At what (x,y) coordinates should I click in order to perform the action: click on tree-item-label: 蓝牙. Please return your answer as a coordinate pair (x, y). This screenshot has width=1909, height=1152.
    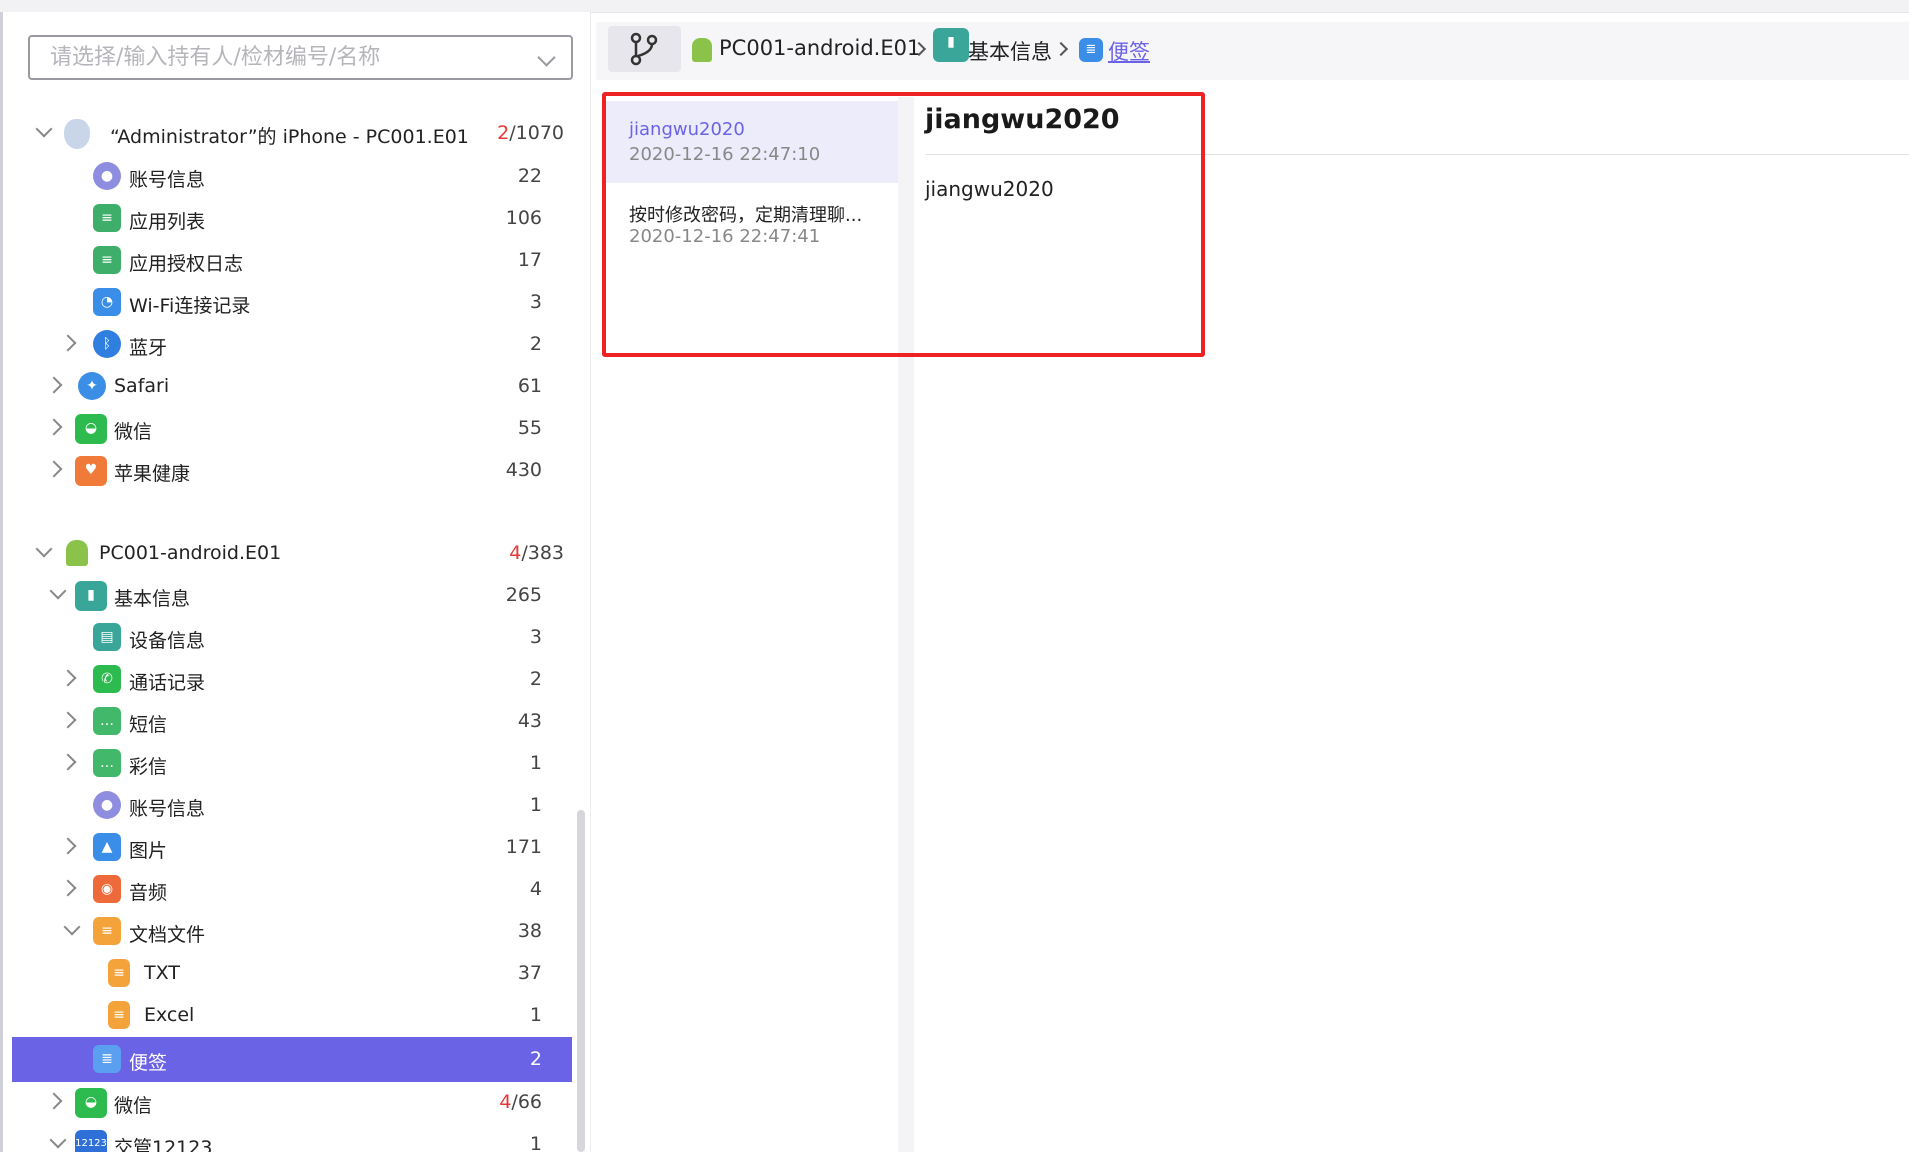
    Looking at the image, I should click on (148, 348).